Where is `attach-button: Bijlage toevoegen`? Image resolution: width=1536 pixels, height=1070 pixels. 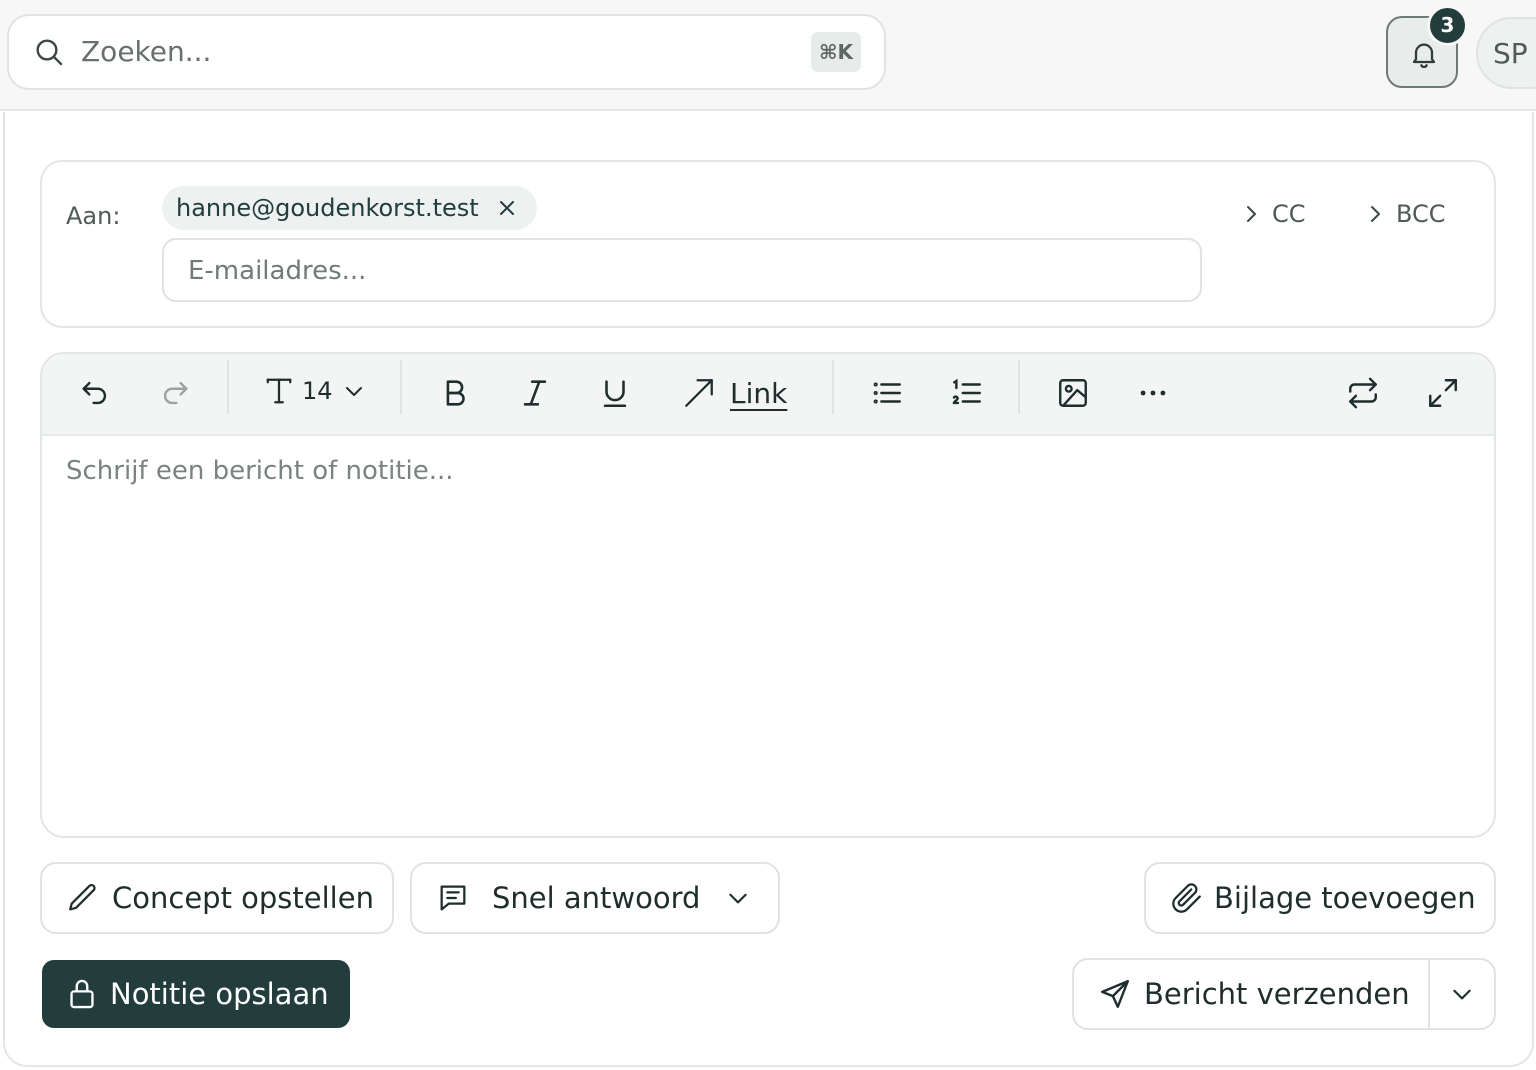
attach-button: Bijlage toevoegen is located at coordinates (1320, 898).